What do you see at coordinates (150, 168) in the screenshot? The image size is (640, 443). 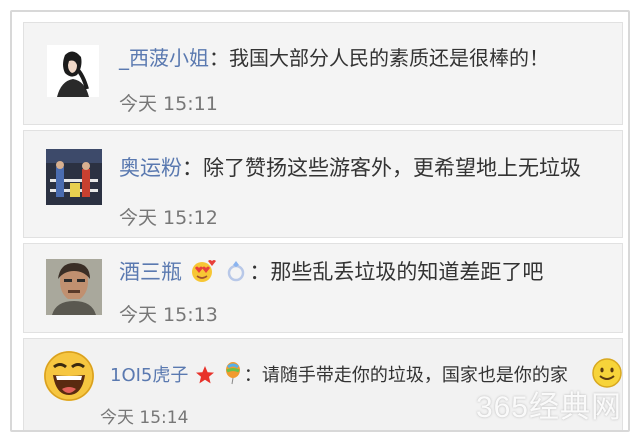 I see `username-link: 奥运粉` at bounding box center [150, 168].